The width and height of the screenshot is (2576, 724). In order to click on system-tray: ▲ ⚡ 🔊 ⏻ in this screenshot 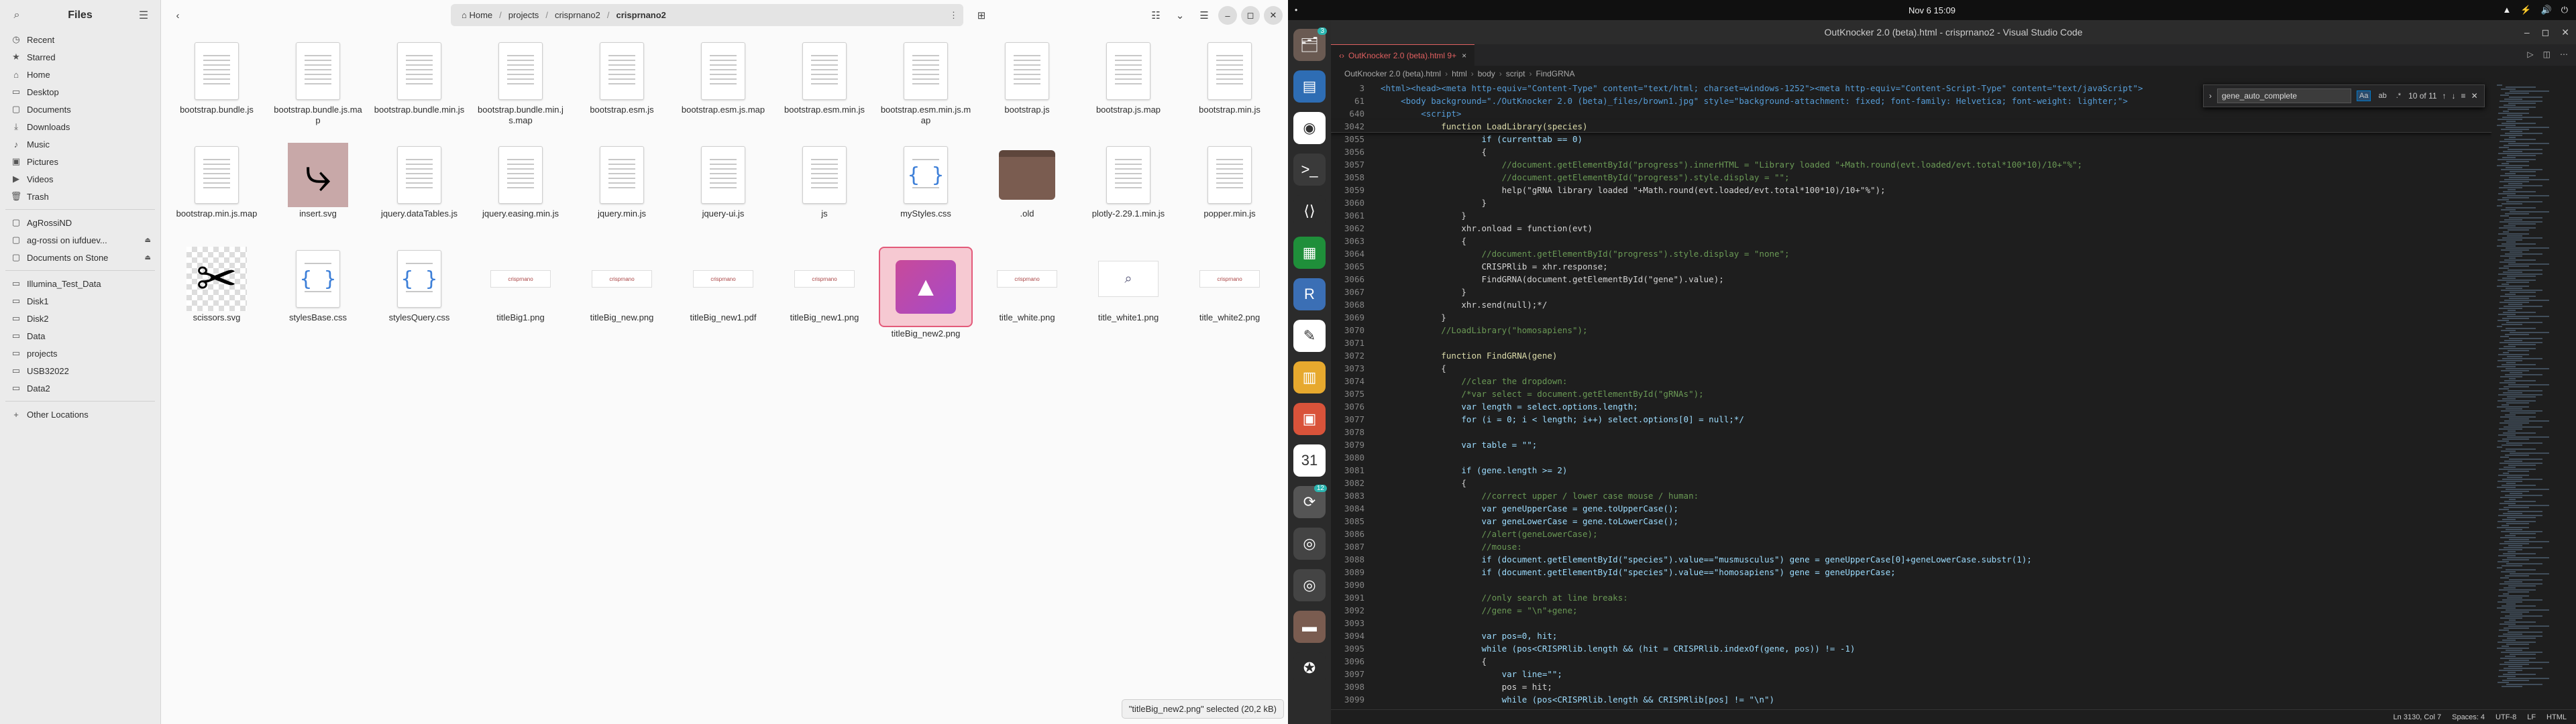, I will do `click(2535, 10)`.